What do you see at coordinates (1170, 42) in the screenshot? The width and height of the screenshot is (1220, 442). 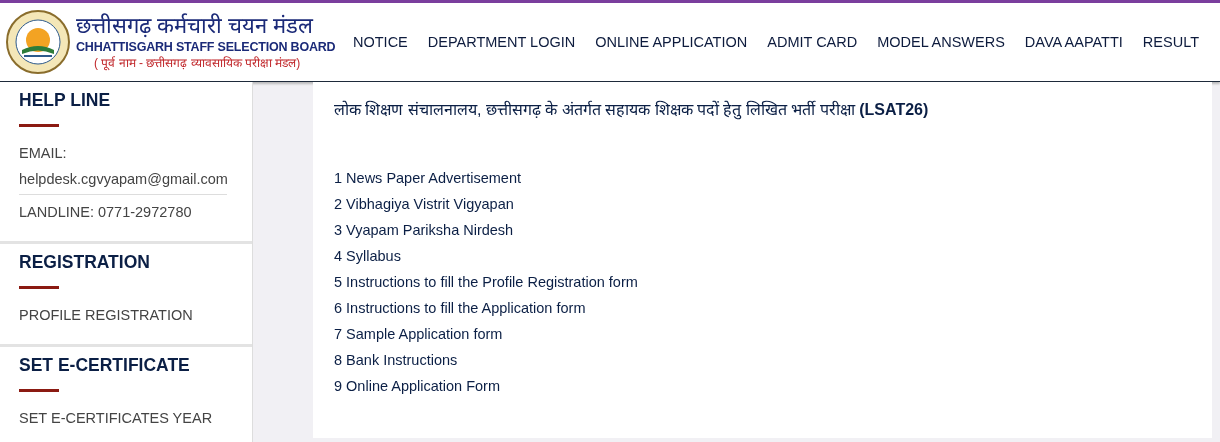 I see `nav-link: RESULT` at bounding box center [1170, 42].